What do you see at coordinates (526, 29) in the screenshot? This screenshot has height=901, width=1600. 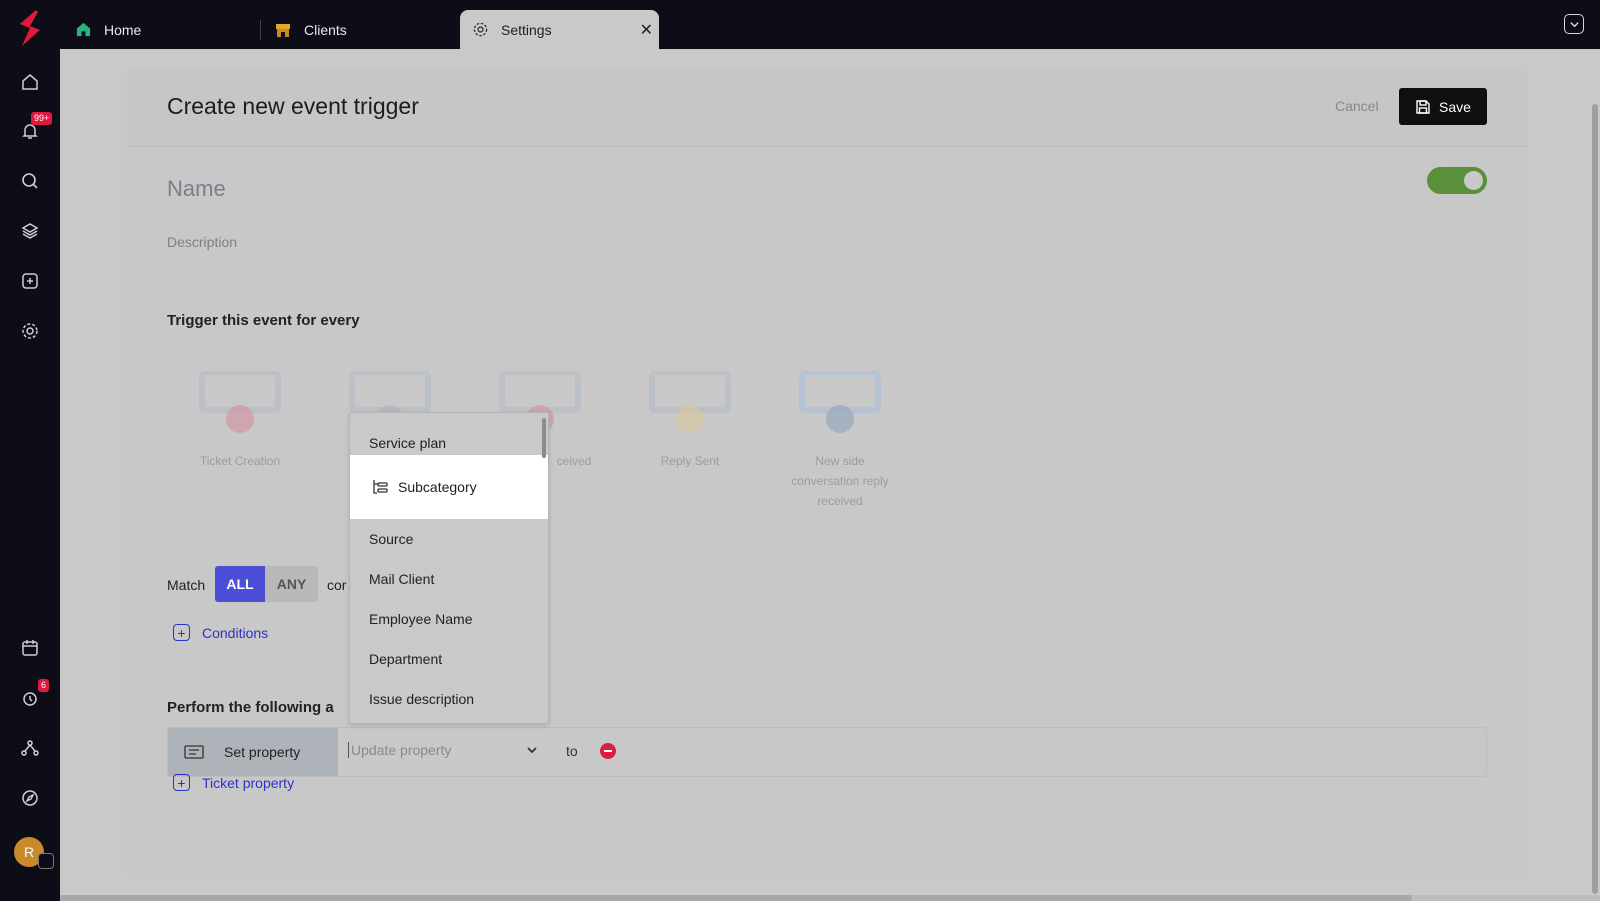 I see `tab-label: Settings` at bounding box center [526, 29].